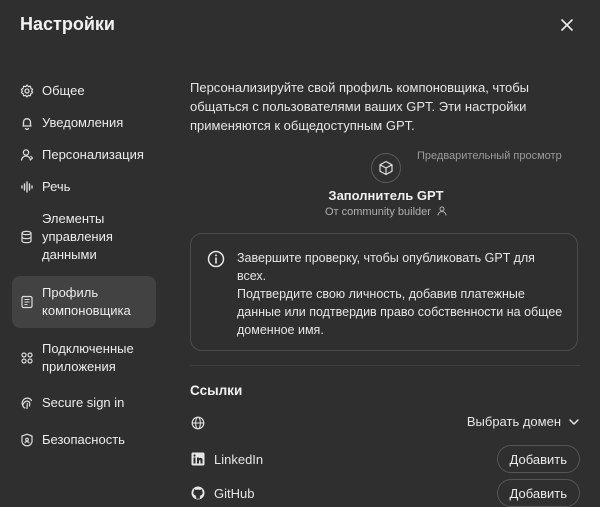 Image resolution: width=600 pixels, height=507 pixels. I want to click on linkedin-row: LinkedIn Добавить, so click(385, 459).